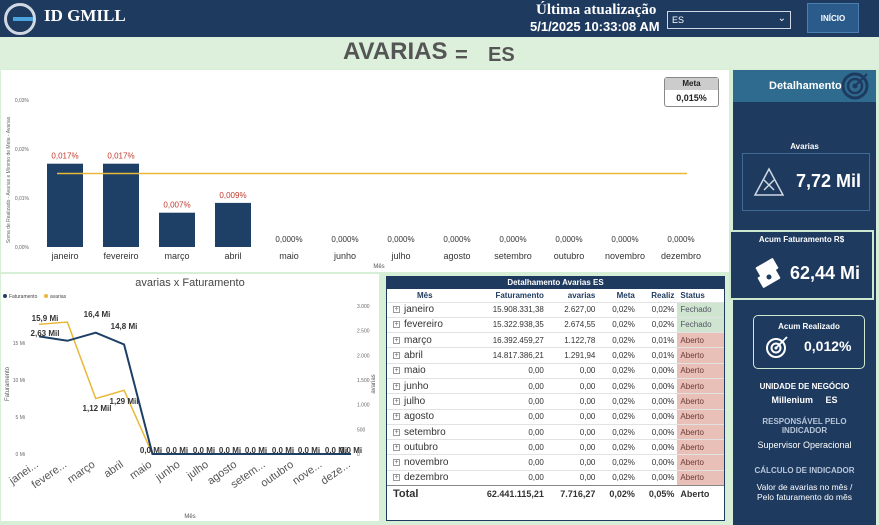 The image size is (879, 525). What do you see at coordinates (700, 493) in the screenshot?
I see `total-cell: Aberto` at bounding box center [700, 493].